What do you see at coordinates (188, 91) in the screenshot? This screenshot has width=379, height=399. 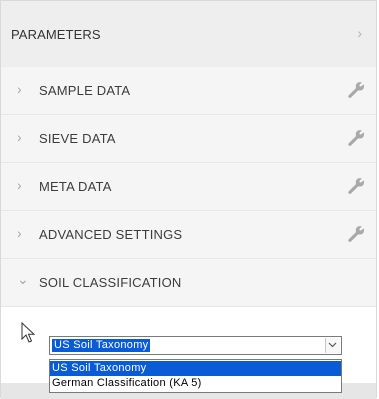 I see `section-sample-data: › SAMPLE DATA` at bounding box center [188, 91].